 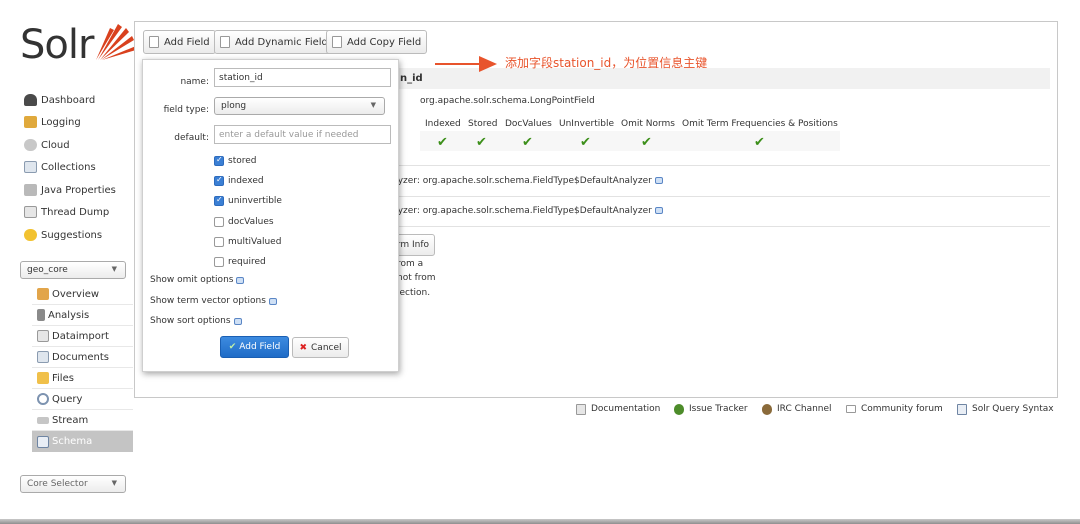 I want to click on show-term-vector-options-toggle: Show term vector options, so click(x=213, y=301).